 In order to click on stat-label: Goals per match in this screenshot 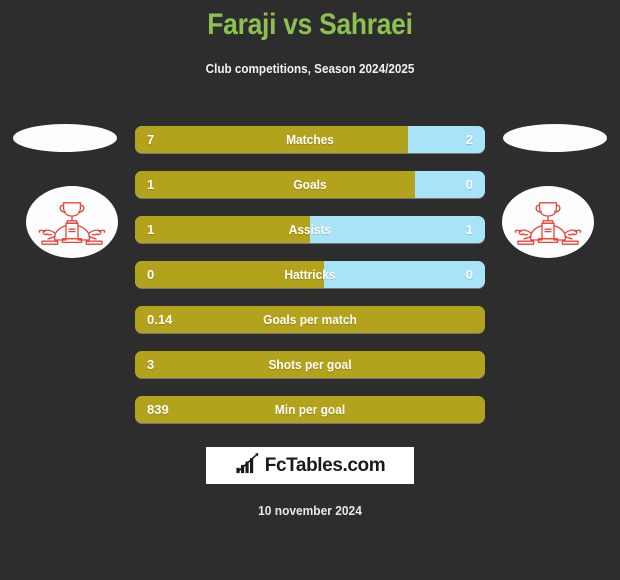, I will do `click(310, 319)`.